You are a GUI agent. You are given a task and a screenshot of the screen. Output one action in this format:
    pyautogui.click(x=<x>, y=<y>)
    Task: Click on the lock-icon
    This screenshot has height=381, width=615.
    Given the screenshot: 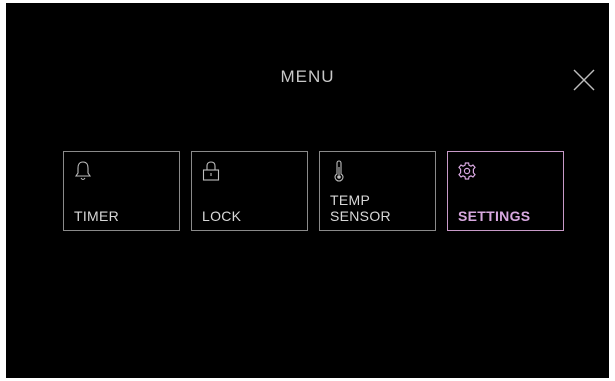 What is the action you would take?
    pyautogui.click(x=211, y=171)
    